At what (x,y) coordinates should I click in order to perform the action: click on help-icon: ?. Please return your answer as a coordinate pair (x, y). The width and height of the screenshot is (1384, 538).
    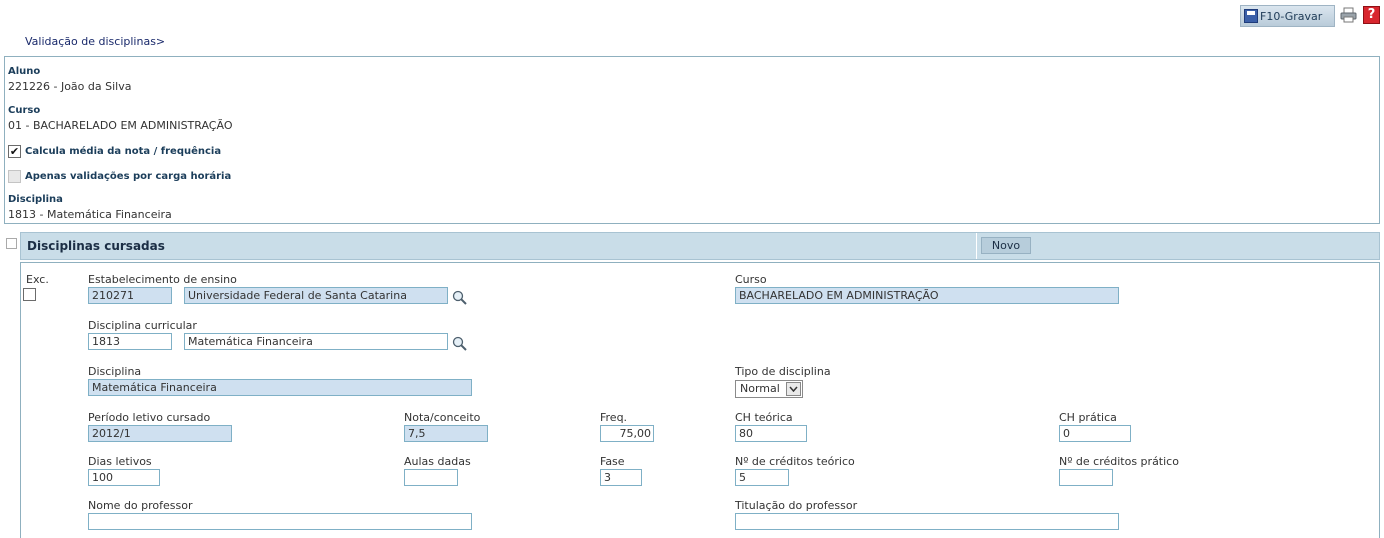
    Looking at the image, I should click on (1371, 15).